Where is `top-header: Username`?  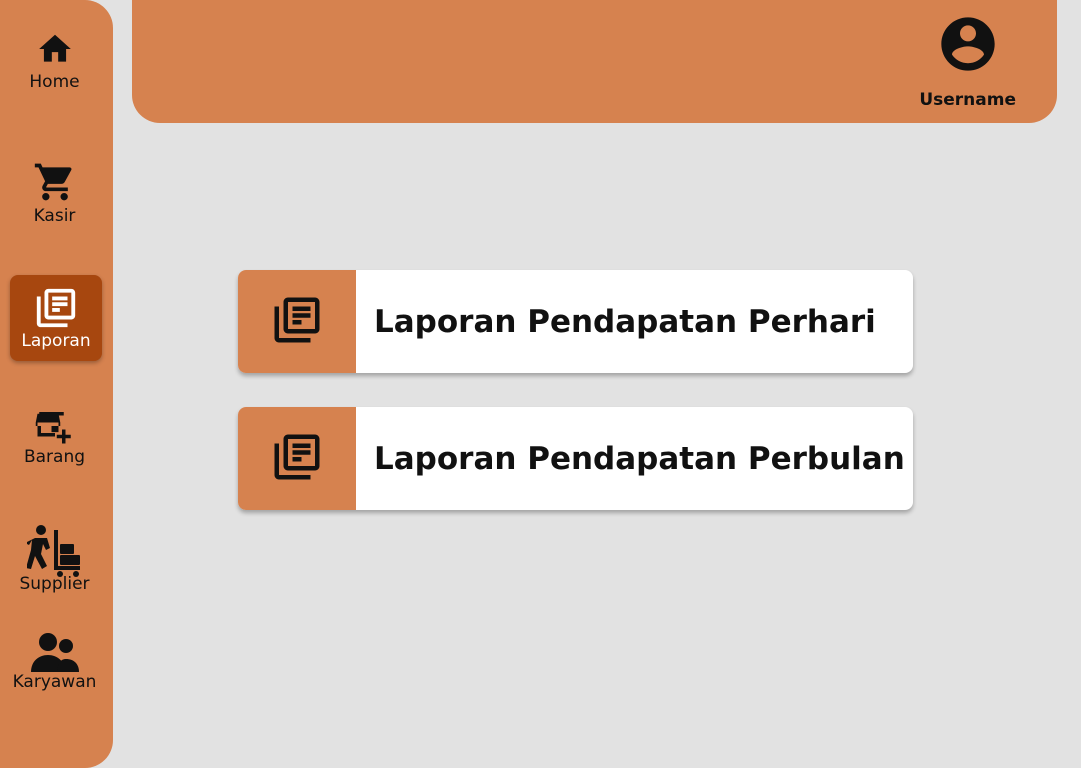
top-header: Username is located at coordinates (594, 61).